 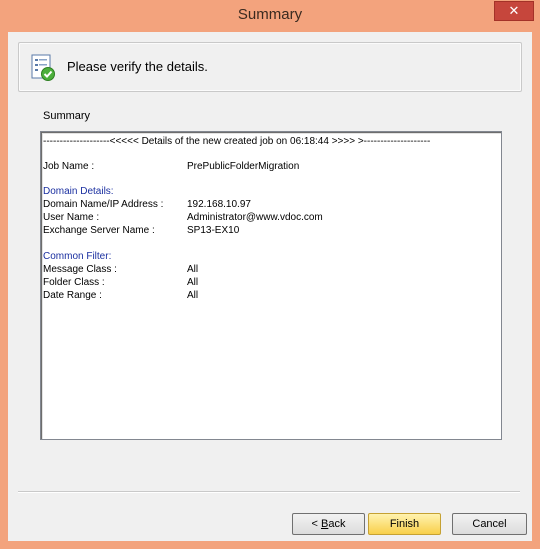 I want to click on finish-button: Finish, so click(x=404, y=524).